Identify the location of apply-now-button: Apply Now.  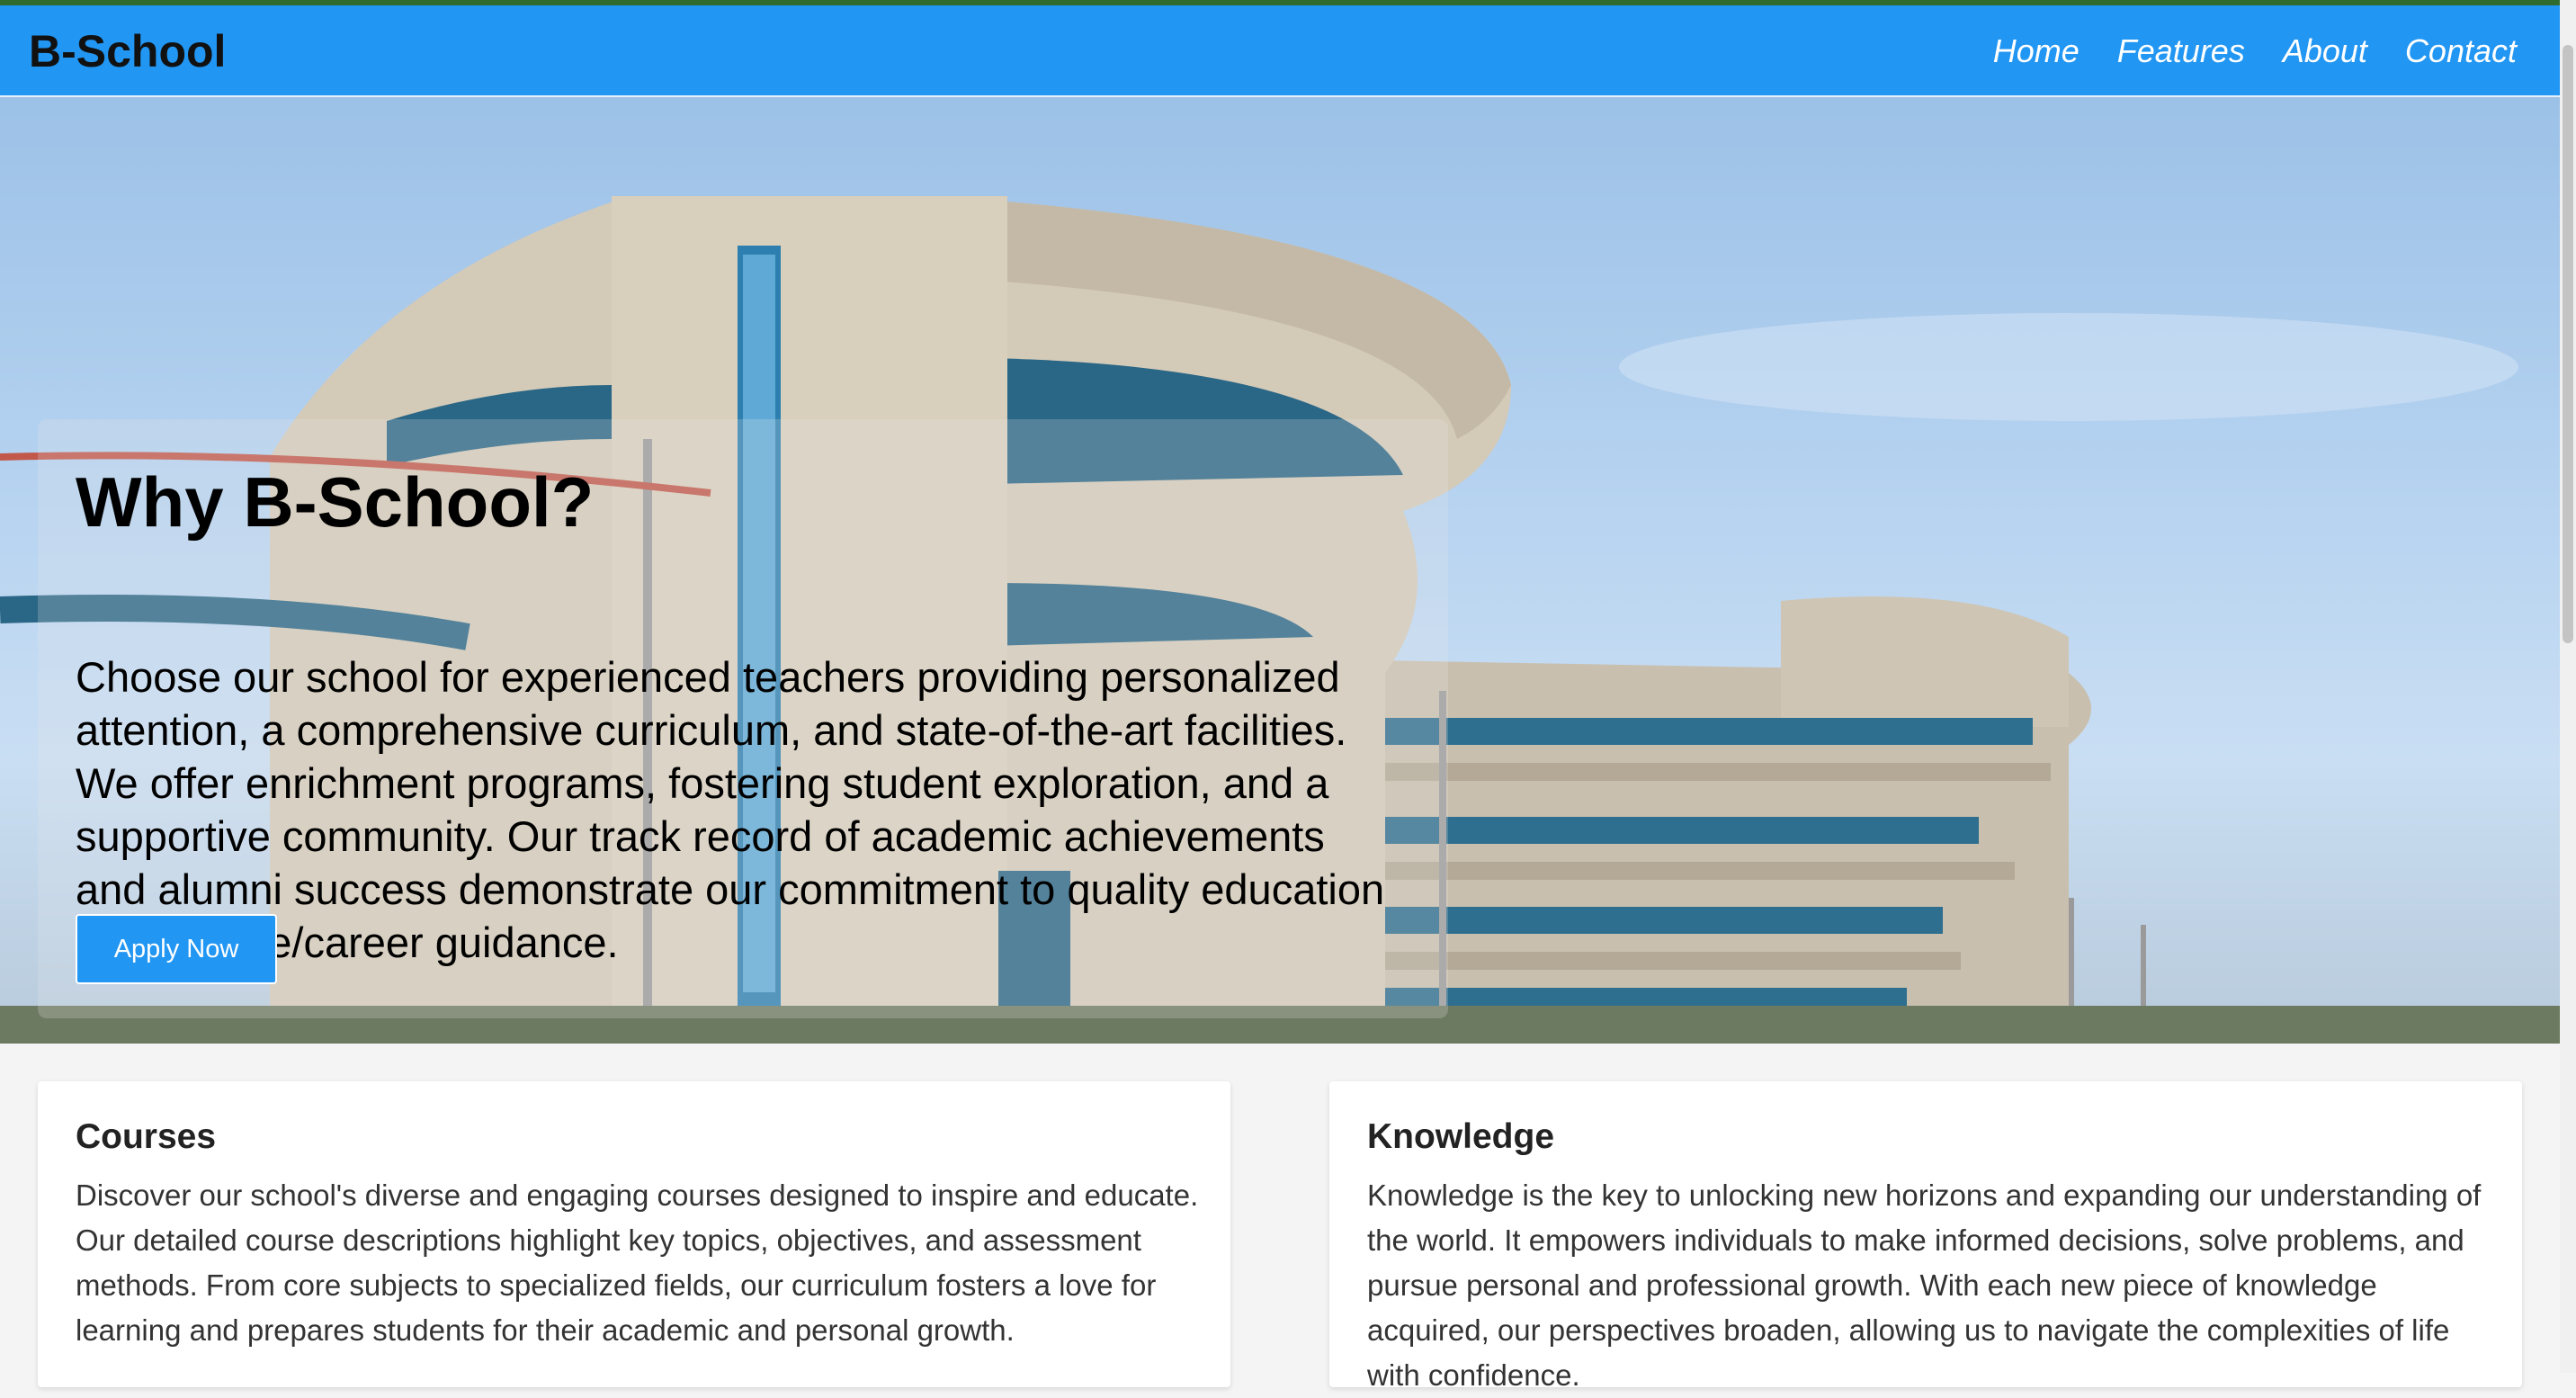
(176, 949).